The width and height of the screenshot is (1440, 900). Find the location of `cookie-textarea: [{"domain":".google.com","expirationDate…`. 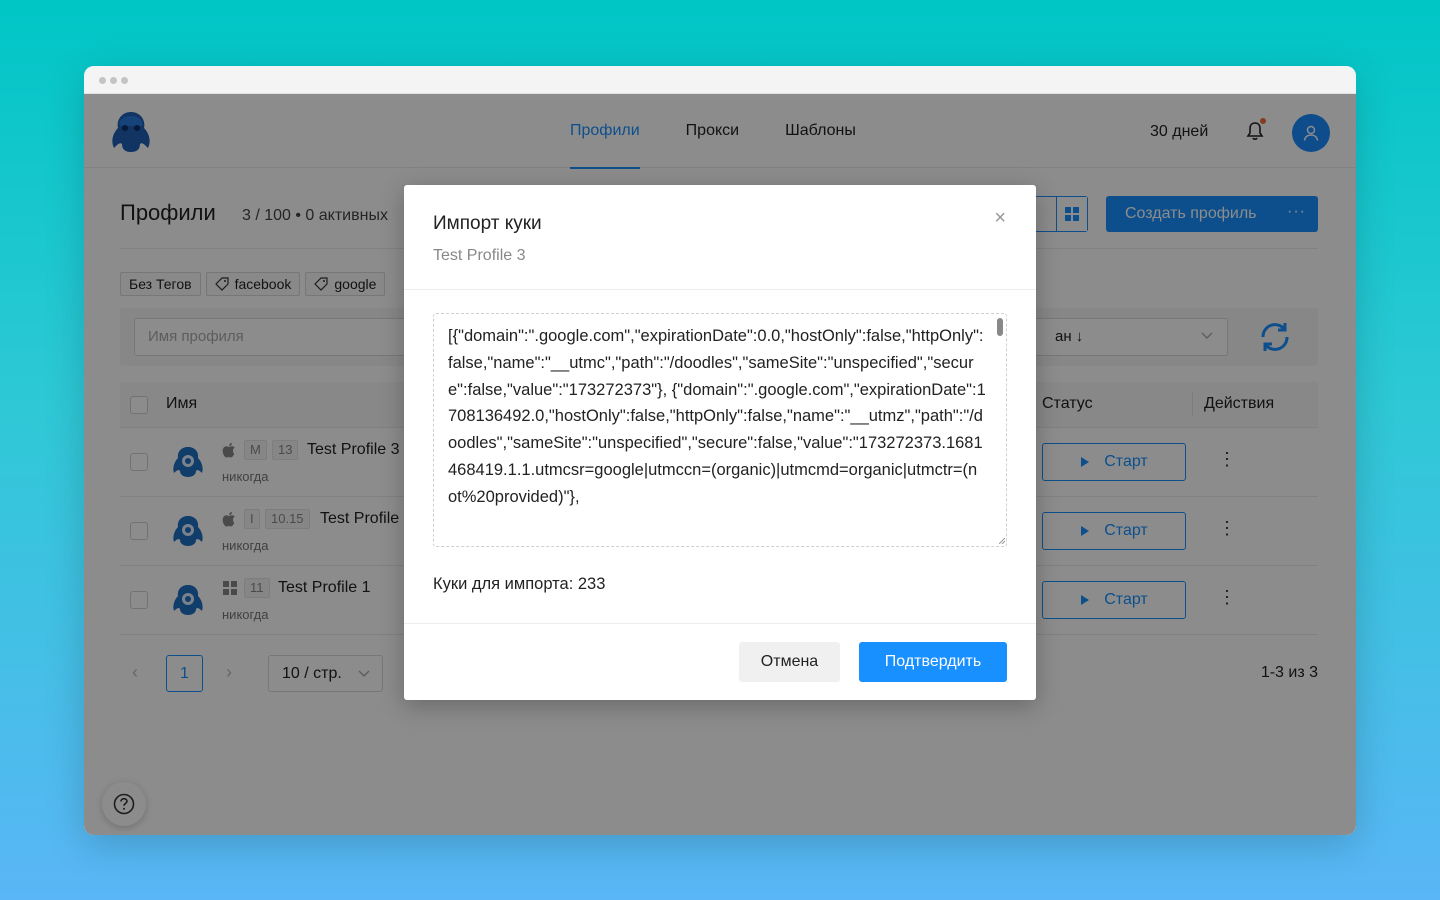

cookie-textarea: [{"domain":".google.com","expirationDate… is located at coordinates (720, 430).